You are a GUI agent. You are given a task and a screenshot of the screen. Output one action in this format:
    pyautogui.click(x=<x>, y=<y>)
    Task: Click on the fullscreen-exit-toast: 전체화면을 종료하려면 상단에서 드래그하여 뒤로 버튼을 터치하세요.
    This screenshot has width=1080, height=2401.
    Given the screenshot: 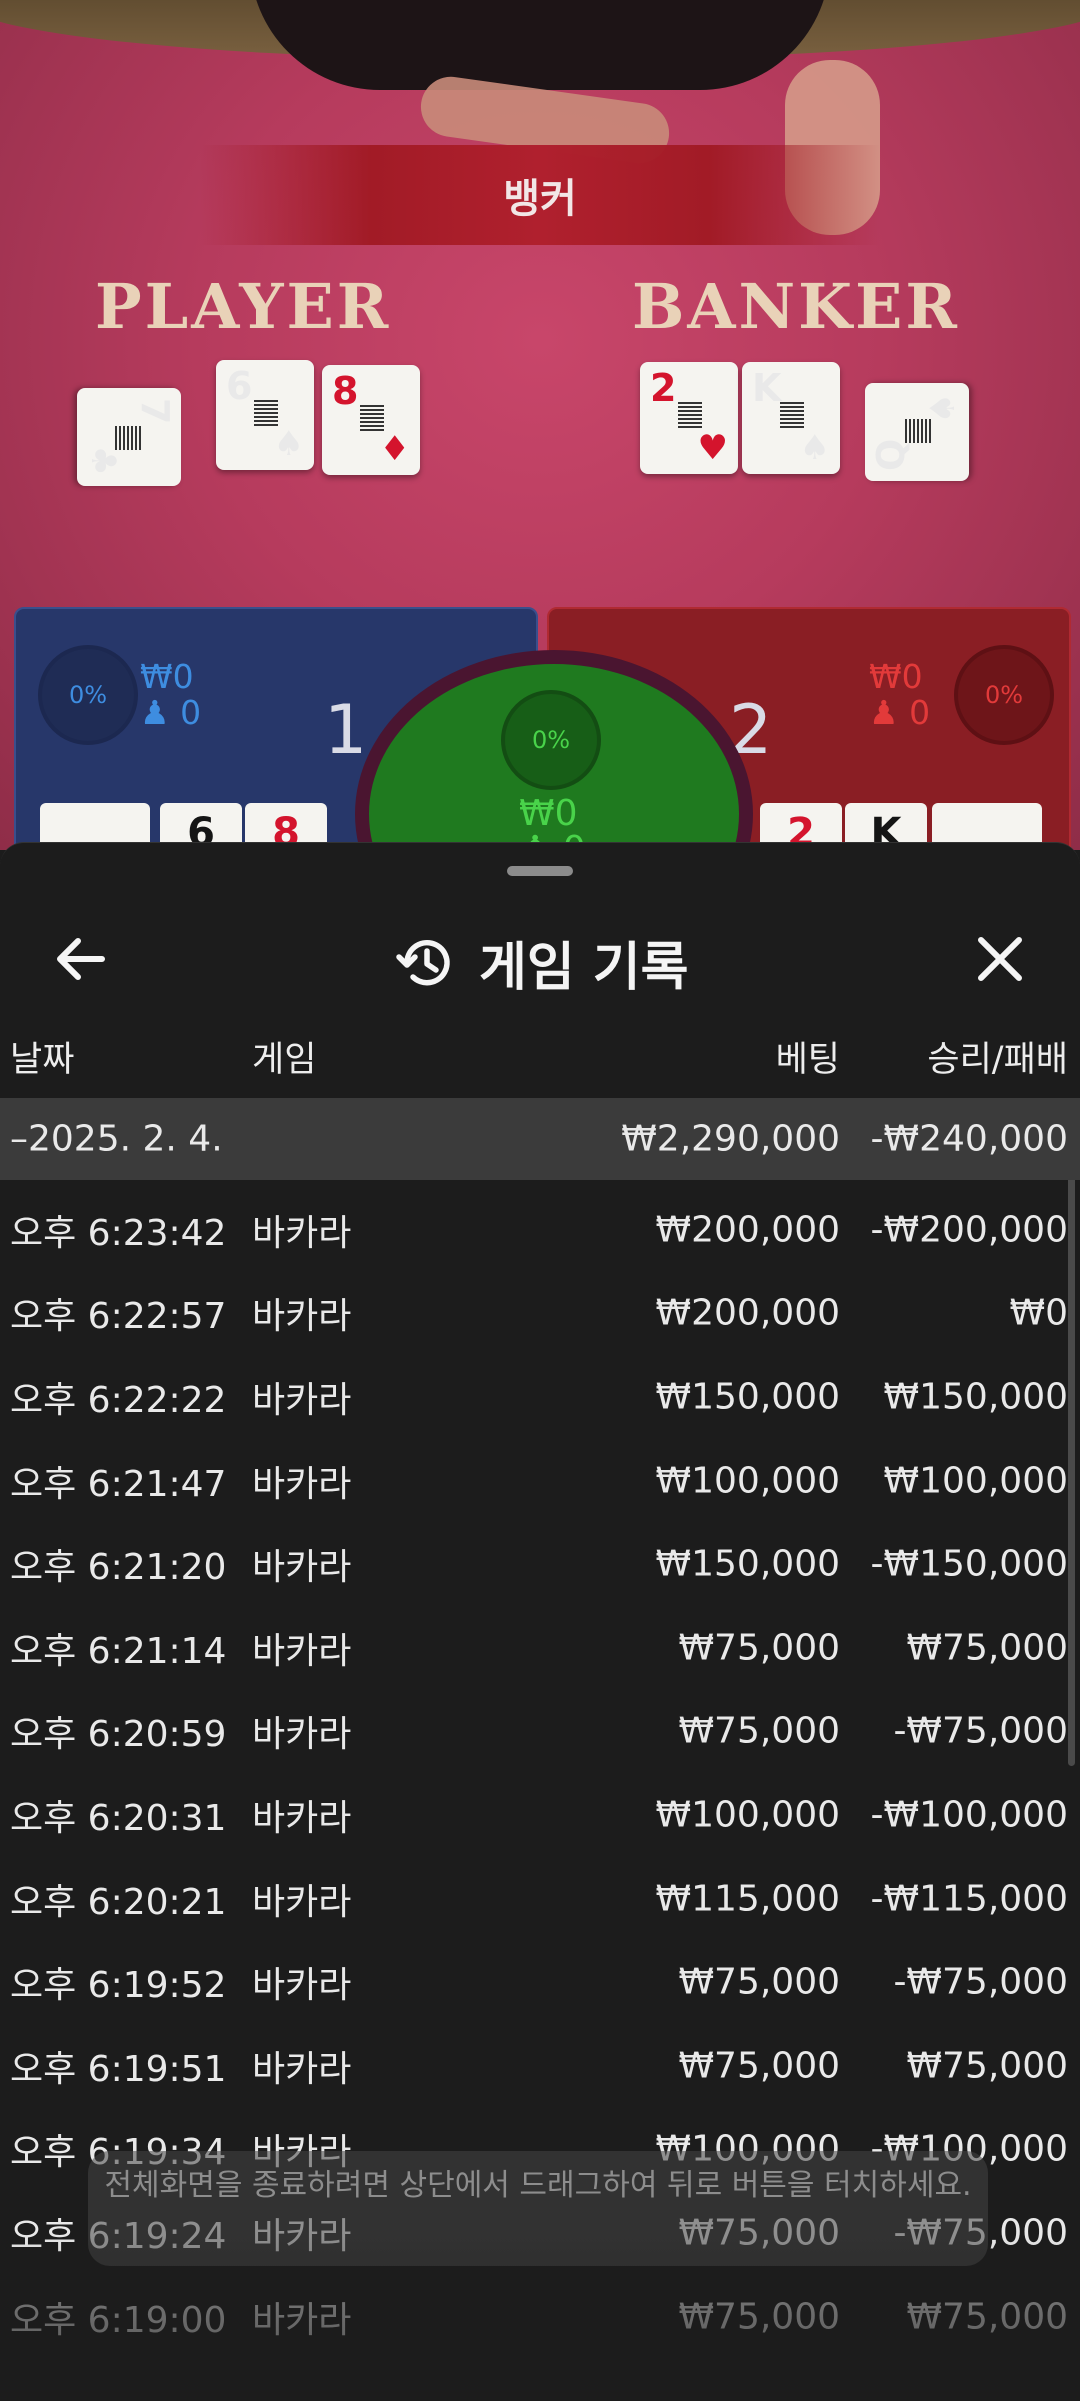 What is the action you would take?
    pyautogui.click(x=538, y=2208)
    